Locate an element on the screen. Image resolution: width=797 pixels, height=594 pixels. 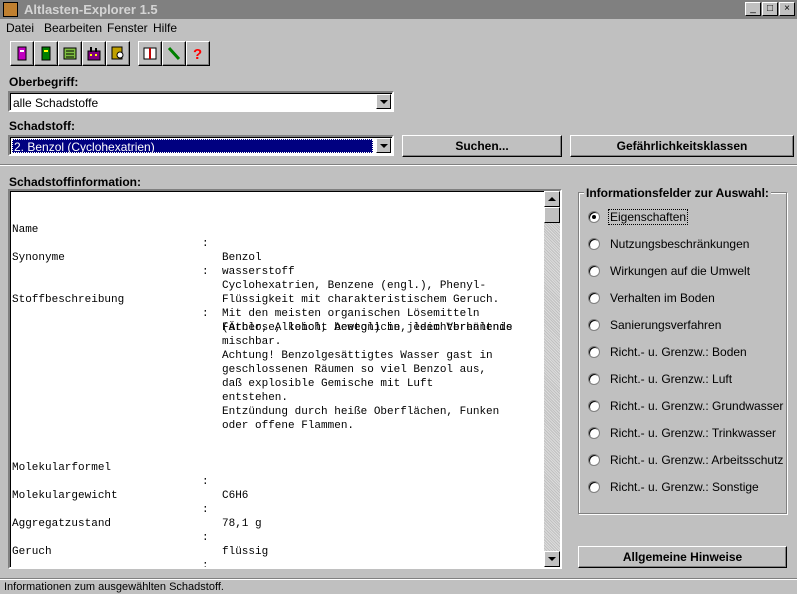
search-list-icon is located at coordinates (117, 53).